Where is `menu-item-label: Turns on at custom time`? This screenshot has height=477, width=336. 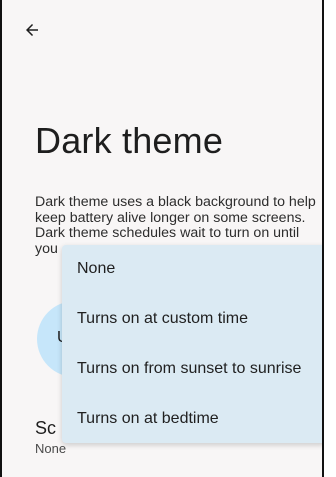 menu-item-label: Turns on at custom time is located at coordinates (163, 318).